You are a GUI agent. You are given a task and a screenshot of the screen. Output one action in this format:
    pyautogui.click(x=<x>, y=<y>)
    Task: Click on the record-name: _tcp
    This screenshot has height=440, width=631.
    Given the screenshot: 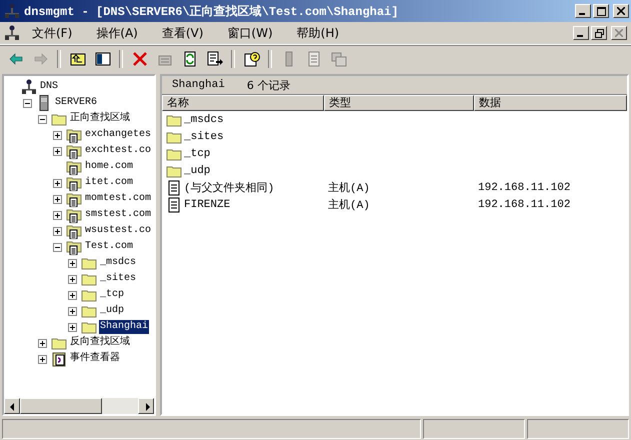 What is the action you would take?
    pyautogui.click(x=197, y=154)
    